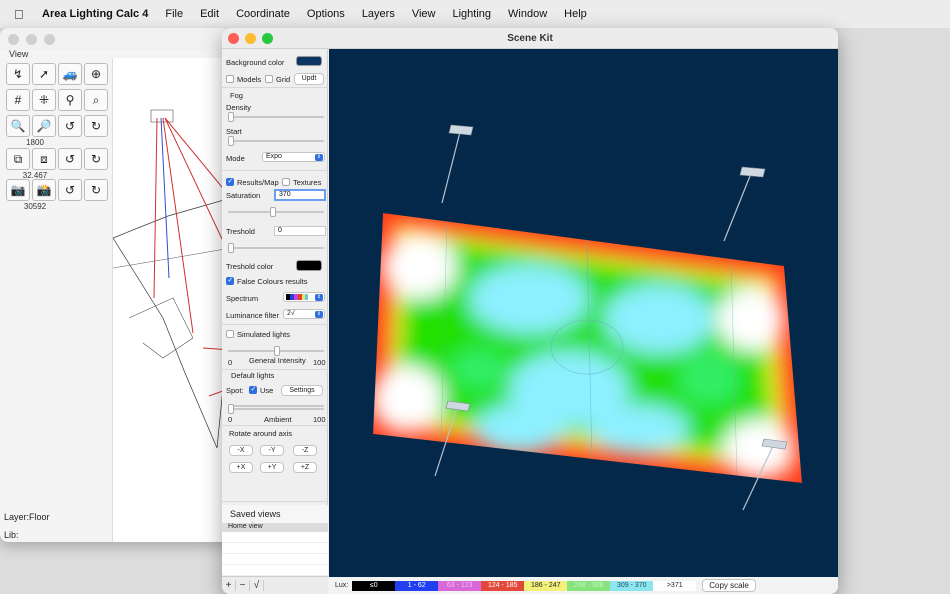 The width and height of the screenshot is (950, 594). What do you see at coordinates (276, 248) in the screenshot?
I see `treshold-slider` at bounding box center [276, 248].